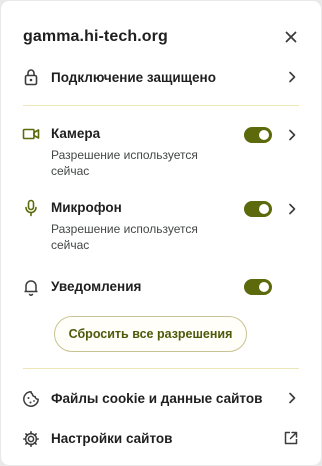 The image size is (322, 466). What do you see at coordinates (258, 209) in the screenshot?
I see `microphone-toggle` at bounding box center [258, 209].